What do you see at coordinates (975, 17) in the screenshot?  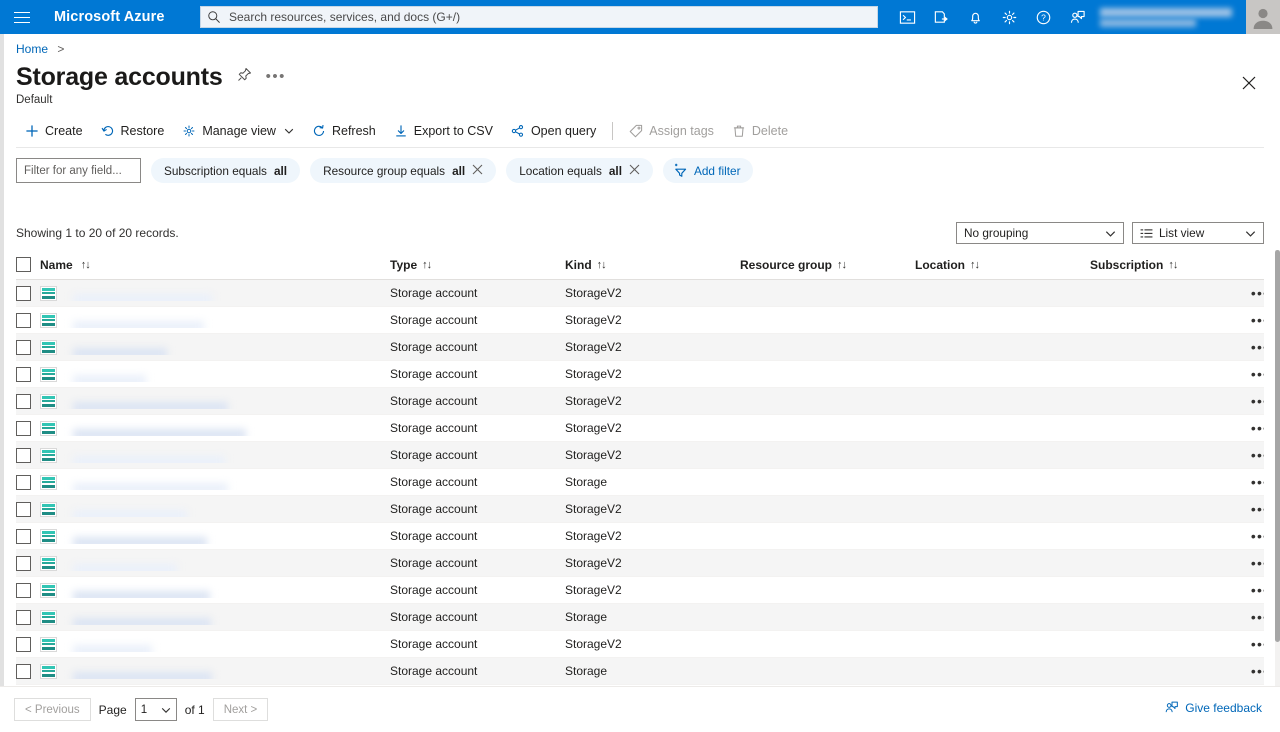 I see `notifications-bell-icon` at bounding box center [975, 17].